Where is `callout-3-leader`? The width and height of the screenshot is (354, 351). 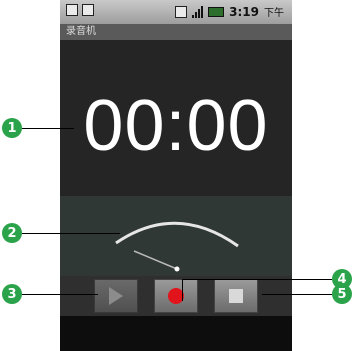
callout-3-leader is located at coordinates (60, 294).